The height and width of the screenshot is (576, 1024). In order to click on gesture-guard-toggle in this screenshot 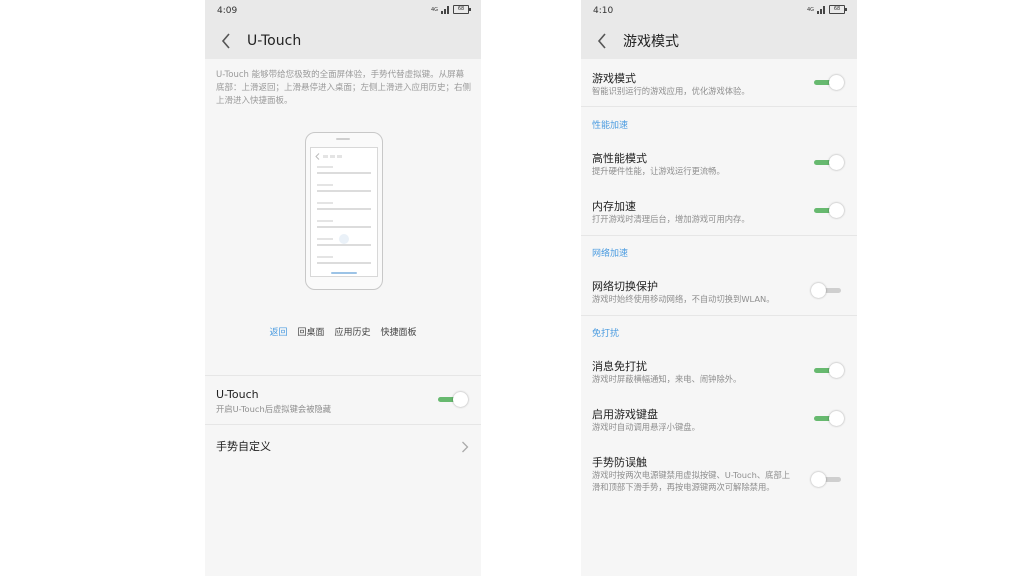, I will do `click(826, 479)`.